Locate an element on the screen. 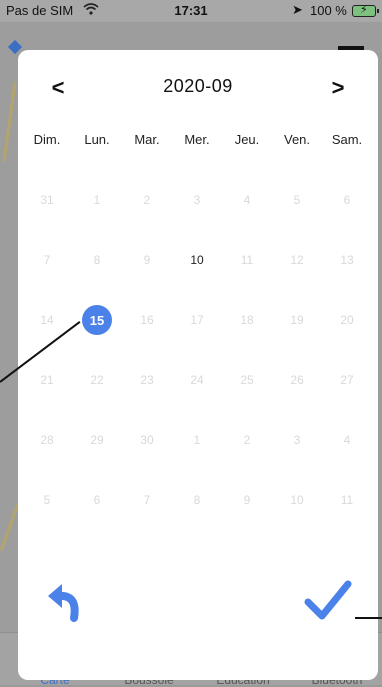 This screenshot has height=687, width=382. calendar-day-label: 1 is located at coordinates (97, 200).